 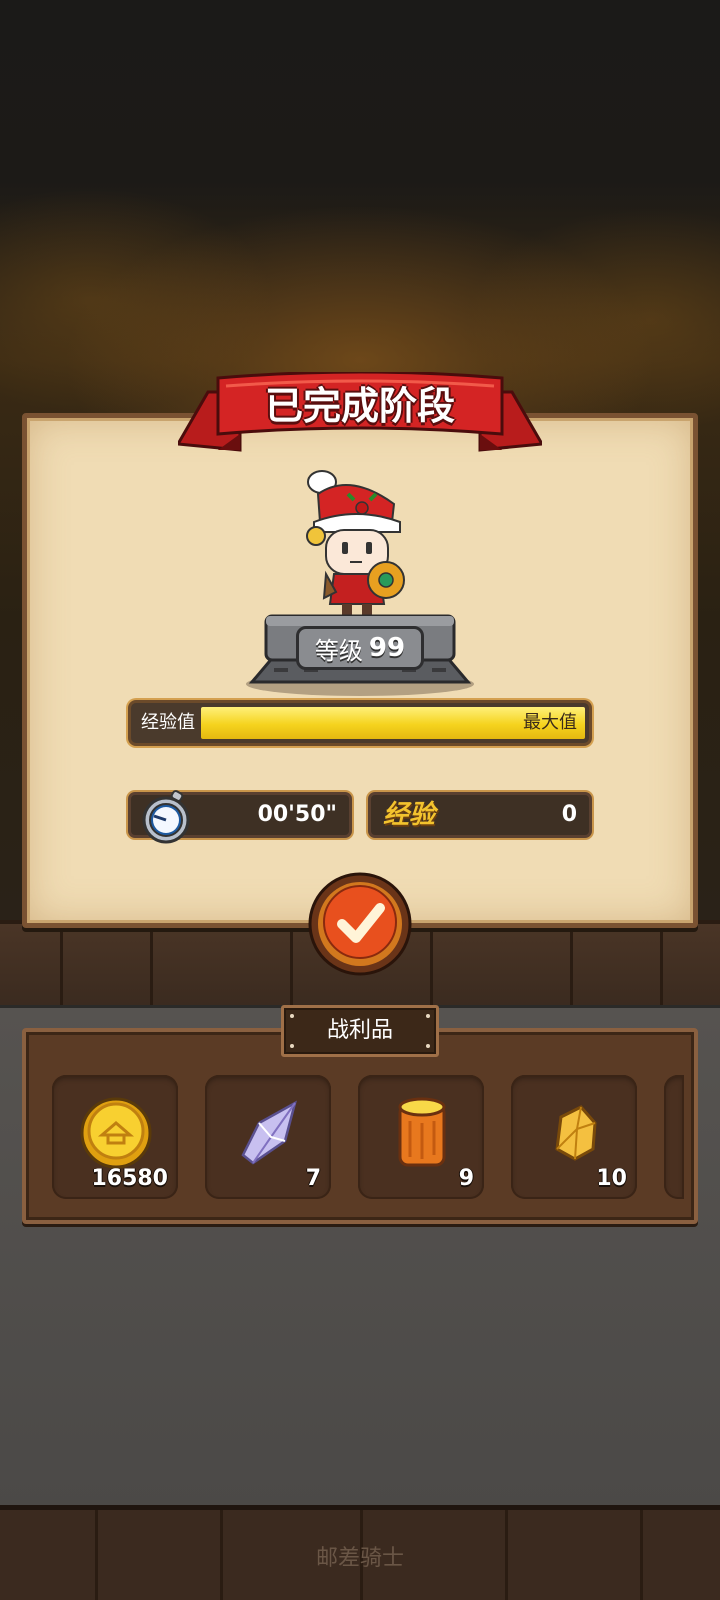 I want to click on loot-slot-gold: 16580, so click(x=115, y=1137).